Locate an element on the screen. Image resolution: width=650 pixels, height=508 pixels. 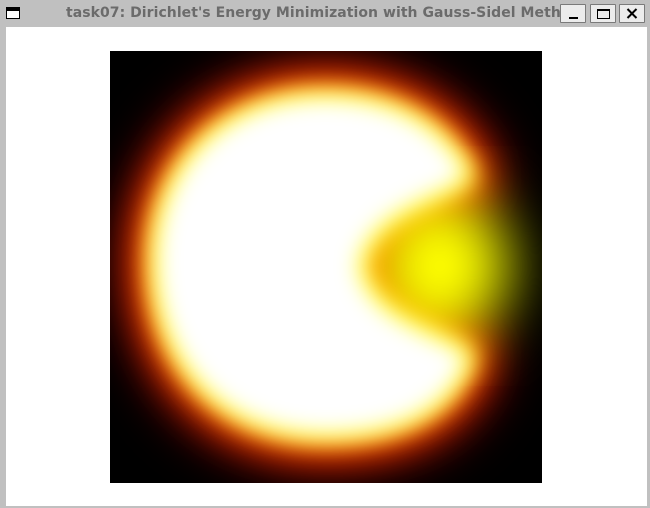
close-button is located at coordinates (632, 13).